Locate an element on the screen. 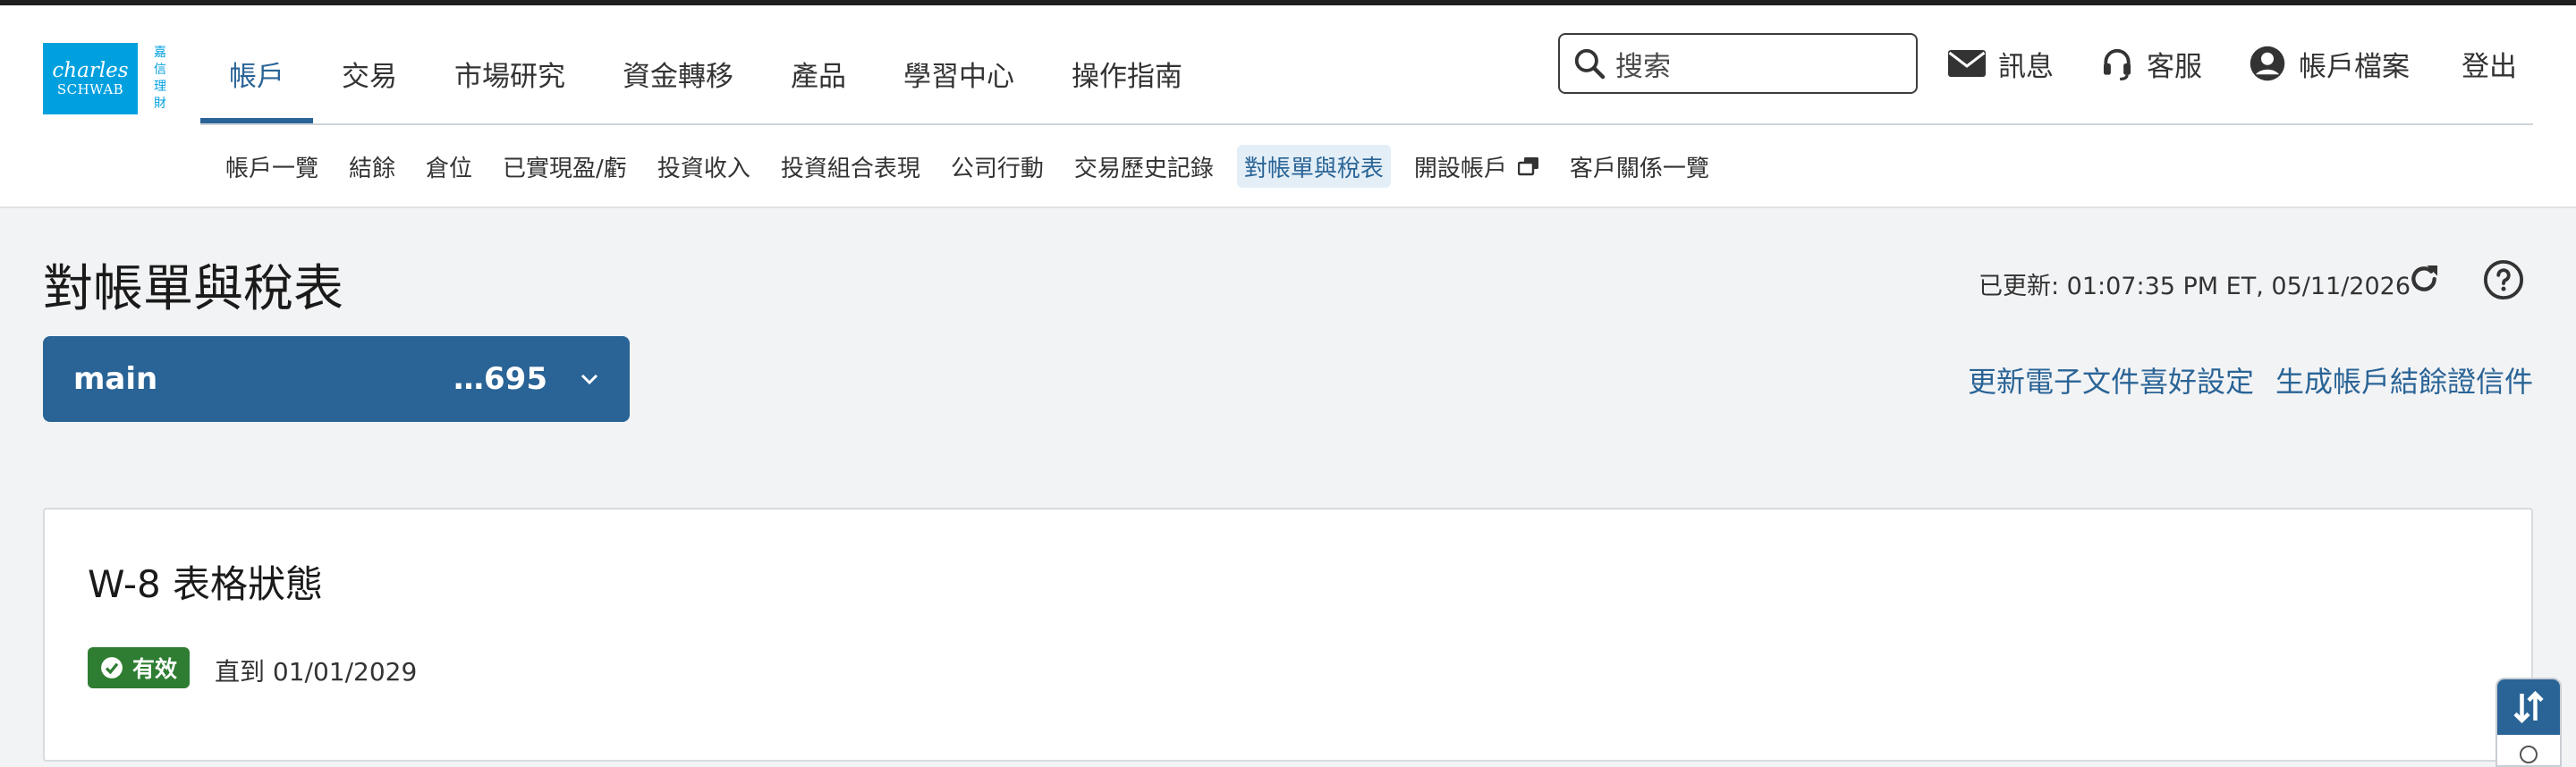  last-updated-timestamp: 已更新: 01:07:35 PM ET, 05/11/2026 is located at coordinates (2195, 286).